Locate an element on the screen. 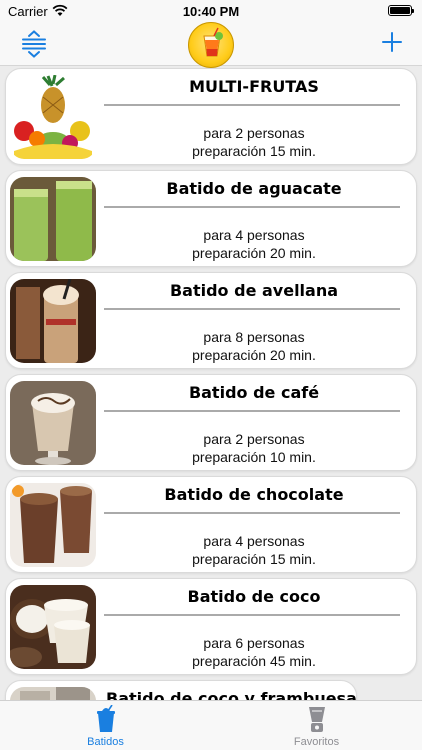 The height and width of the screenshot is (750, 422). recipe-card: Batido de coco y frambuesa is located at coordinates (181, 690).